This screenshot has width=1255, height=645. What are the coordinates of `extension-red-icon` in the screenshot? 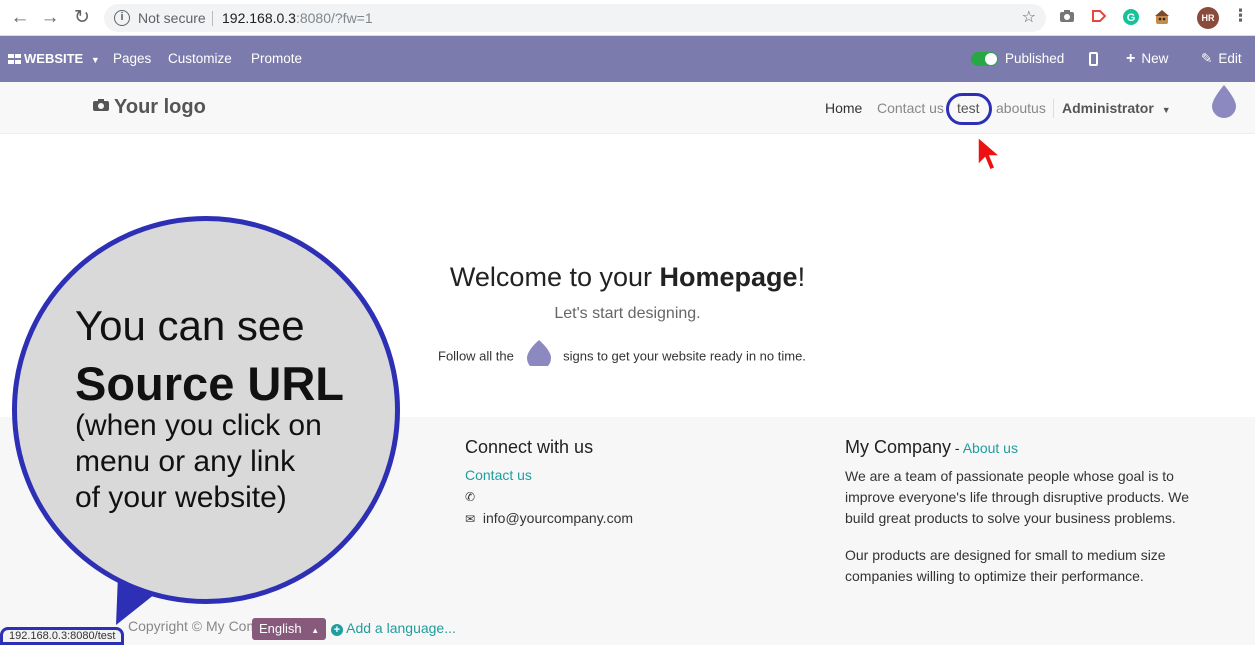 It's located at (1099, 18).